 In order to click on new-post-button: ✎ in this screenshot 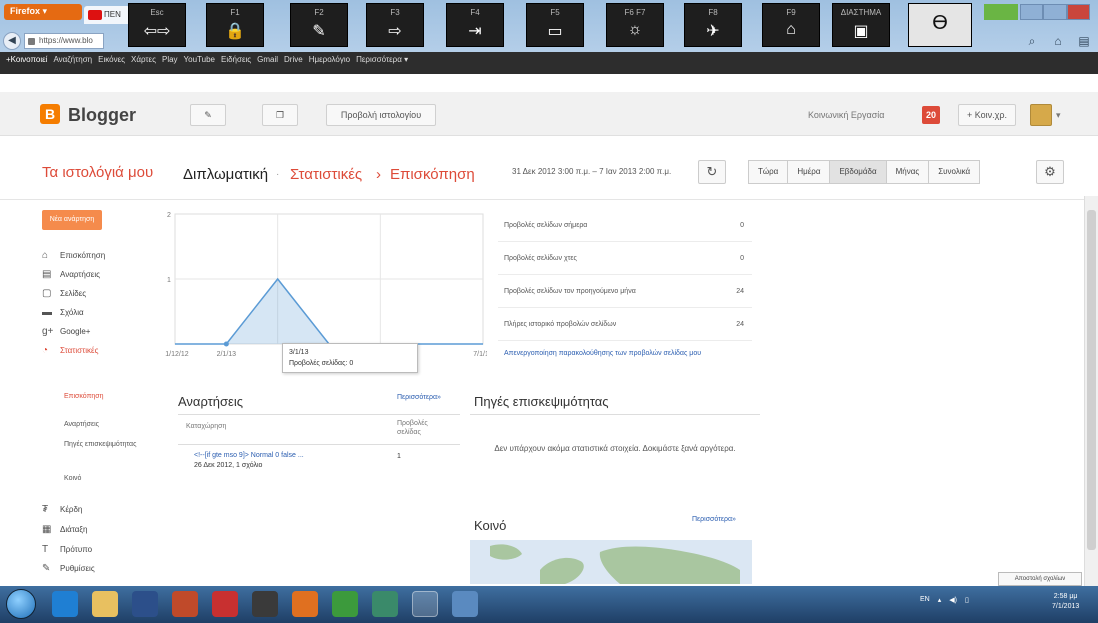, I will do `click(208, 115)`.